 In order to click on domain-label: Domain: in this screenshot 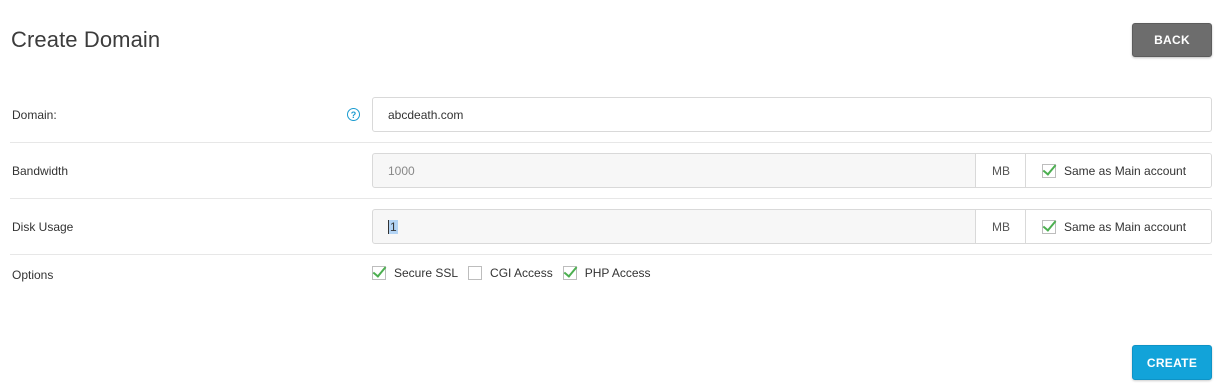, I will do `click(34, 115)`.